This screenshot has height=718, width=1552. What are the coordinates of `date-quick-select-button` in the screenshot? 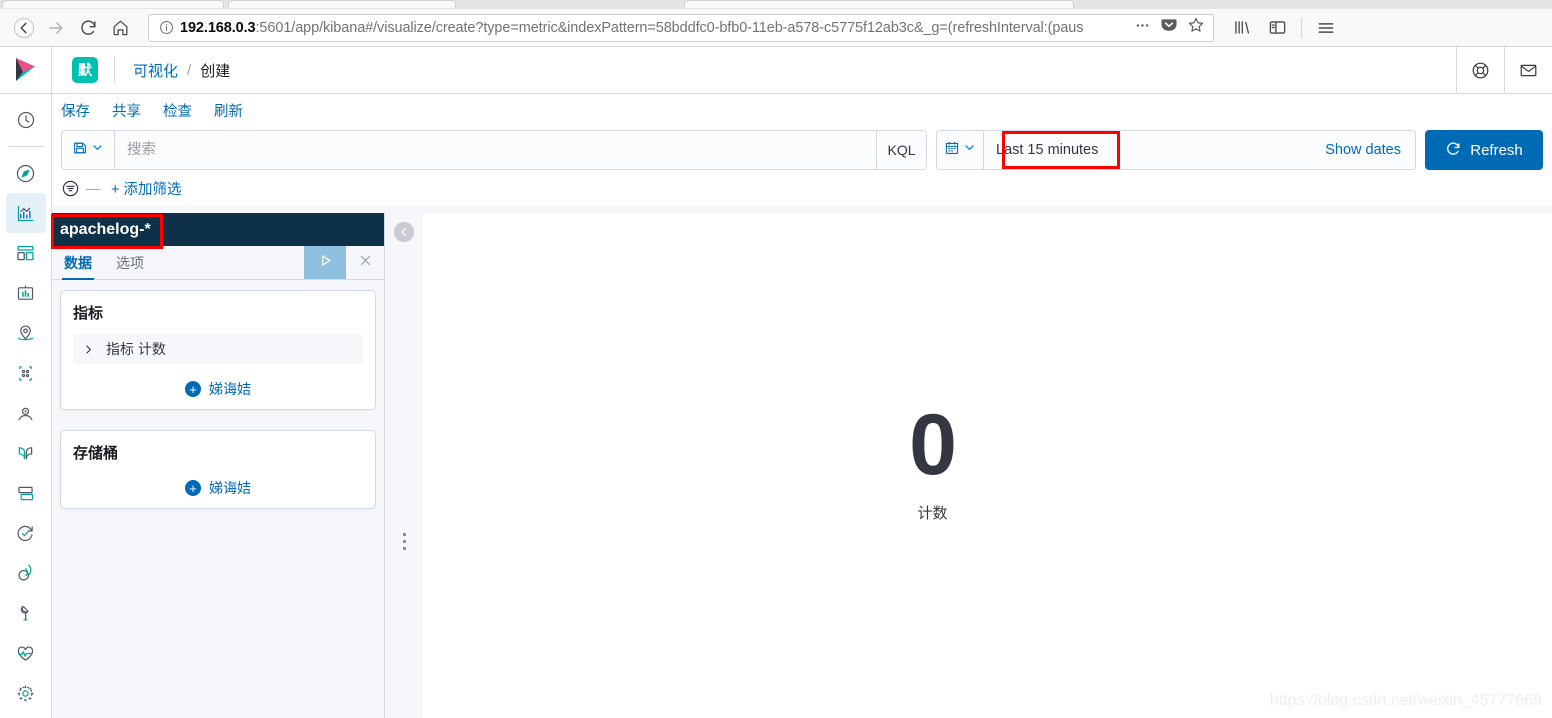 It's located at (960, 150).